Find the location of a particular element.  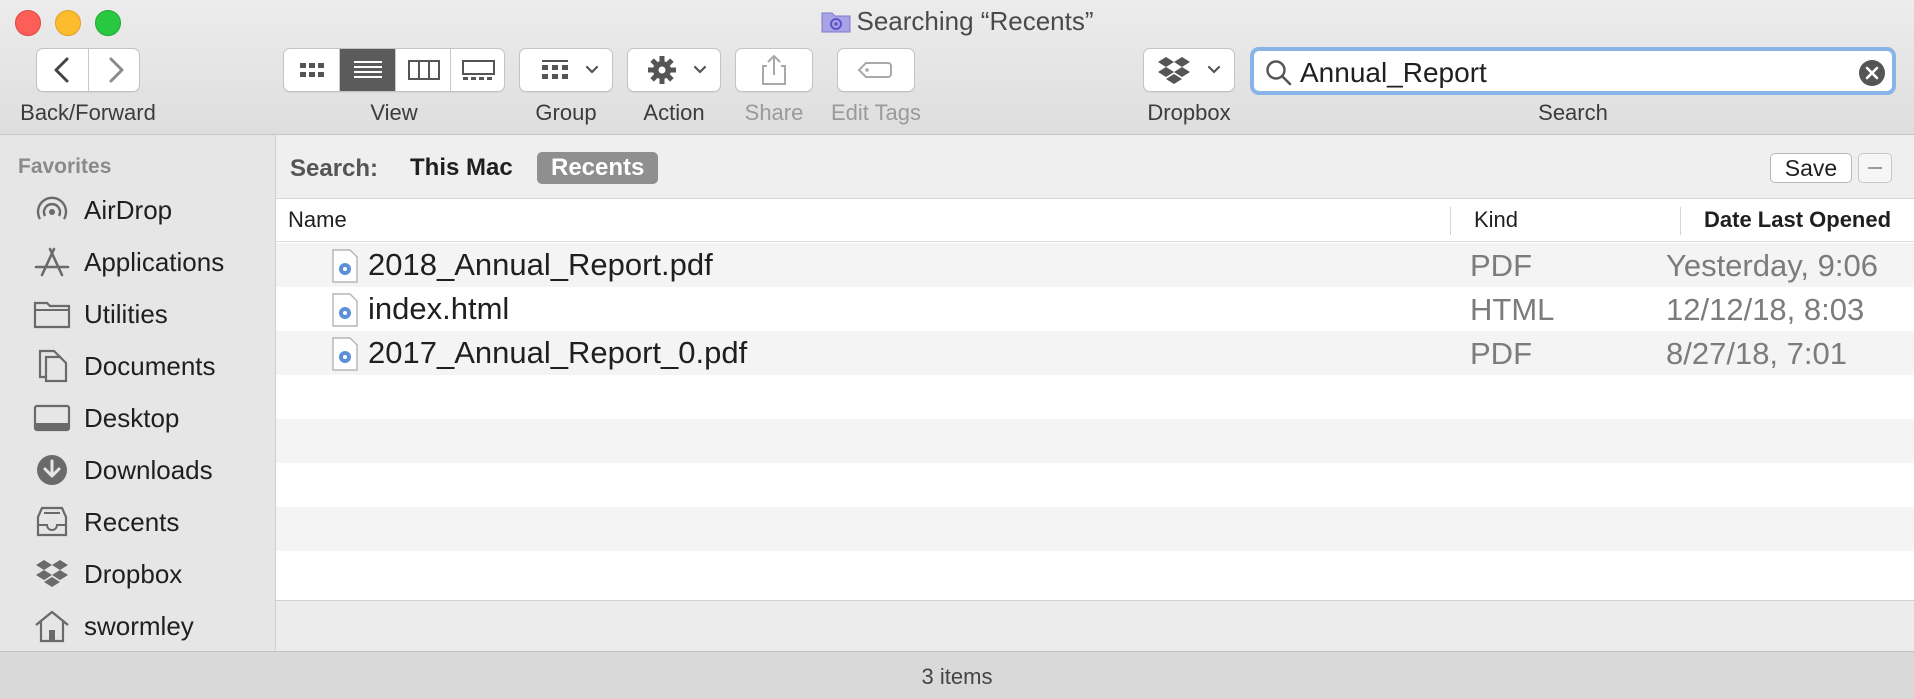

html-file-icon is located at coordinates (345, 310).